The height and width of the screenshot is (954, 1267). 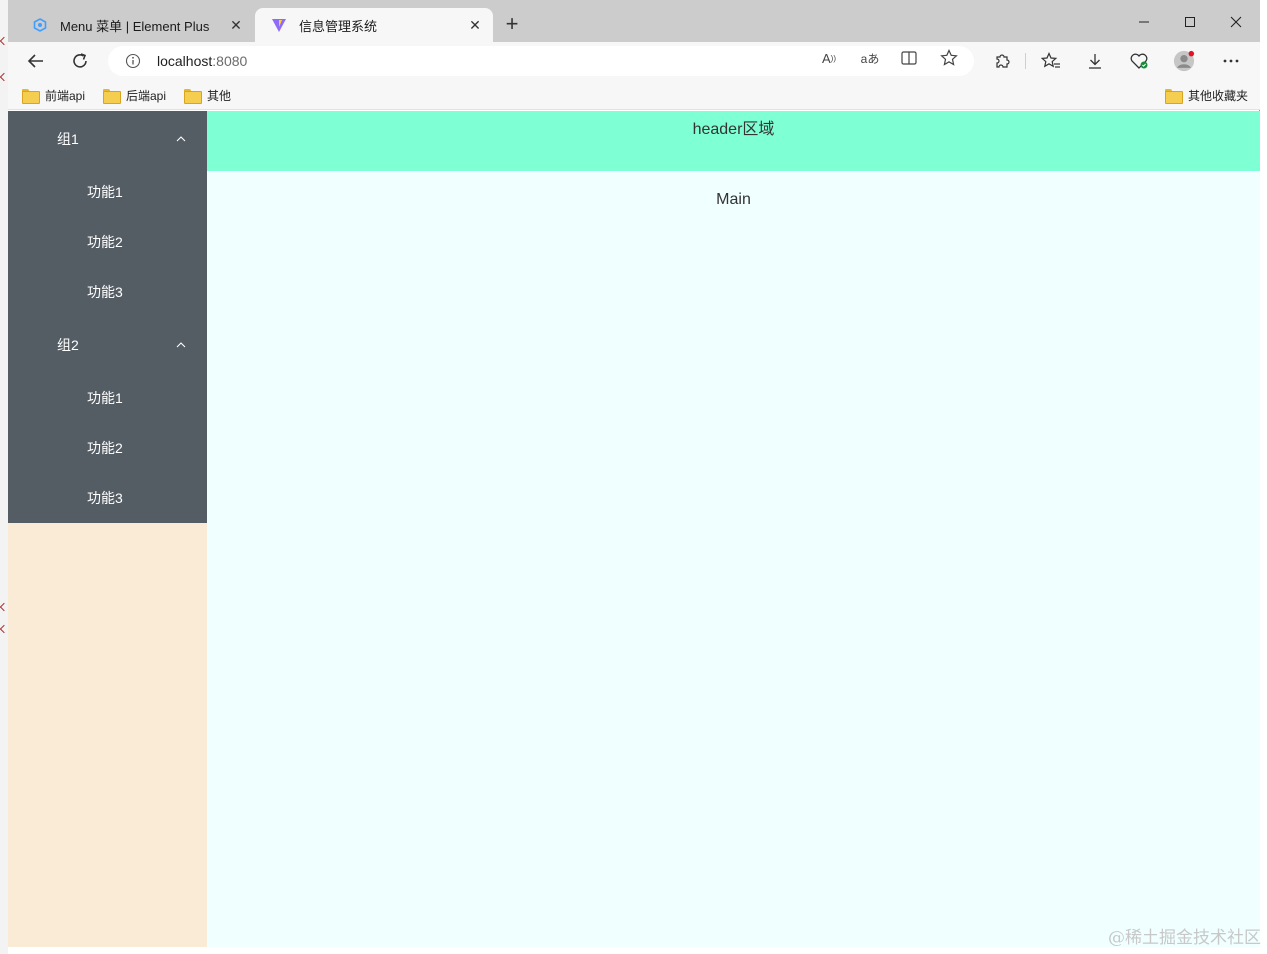 I want to click on tab-title: 信息管理系统, so click(x=338, y=26).